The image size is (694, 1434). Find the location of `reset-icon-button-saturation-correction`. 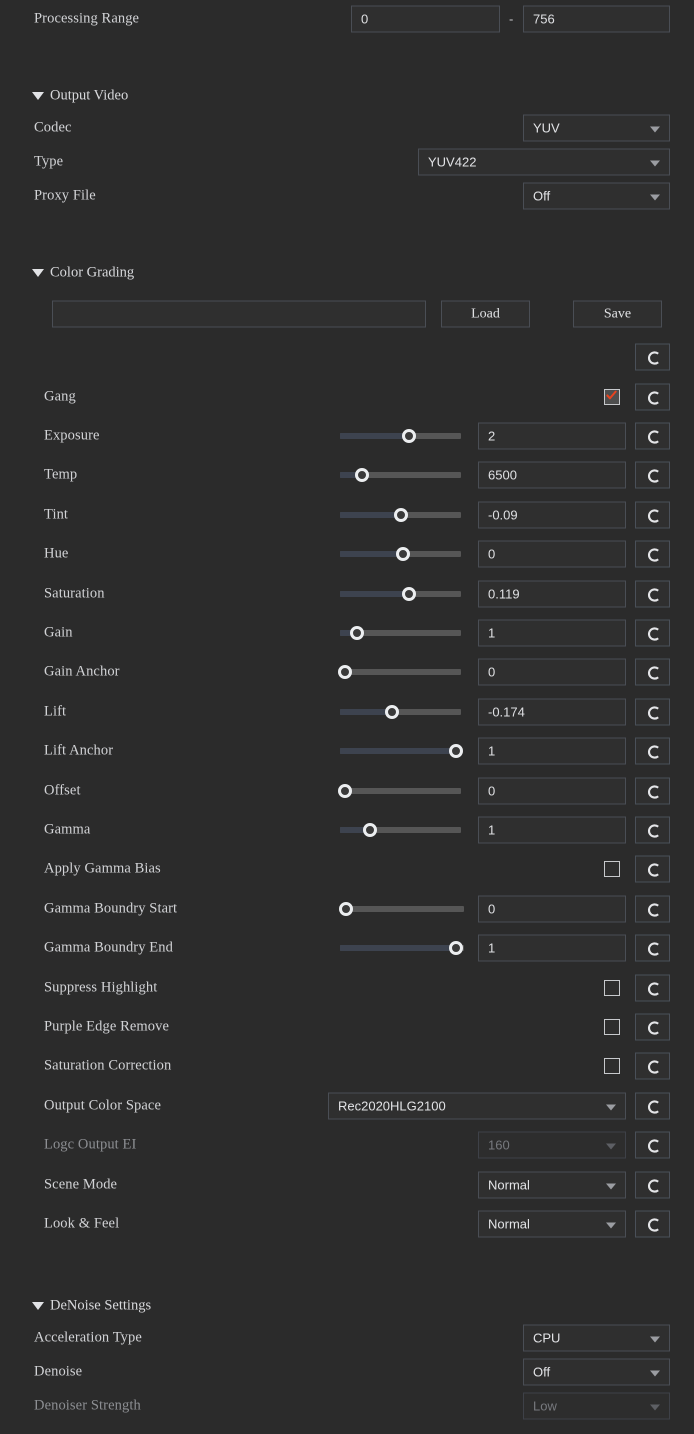

reset-icon-button-saturation-correction is located at coordinates (652, 1066).